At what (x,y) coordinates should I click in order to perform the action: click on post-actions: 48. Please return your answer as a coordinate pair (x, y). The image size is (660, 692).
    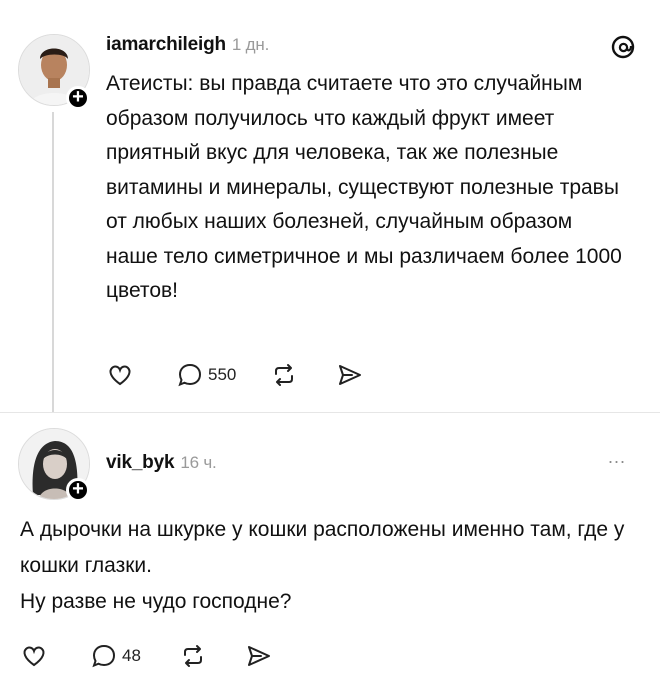
    Looking at the image, I should click on (146, 656).